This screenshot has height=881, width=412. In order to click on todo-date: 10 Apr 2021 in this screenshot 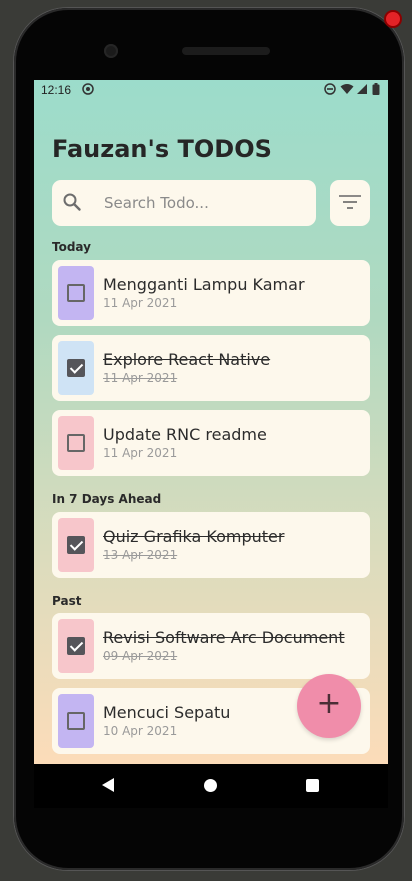, I will do `click(140, 731)`.